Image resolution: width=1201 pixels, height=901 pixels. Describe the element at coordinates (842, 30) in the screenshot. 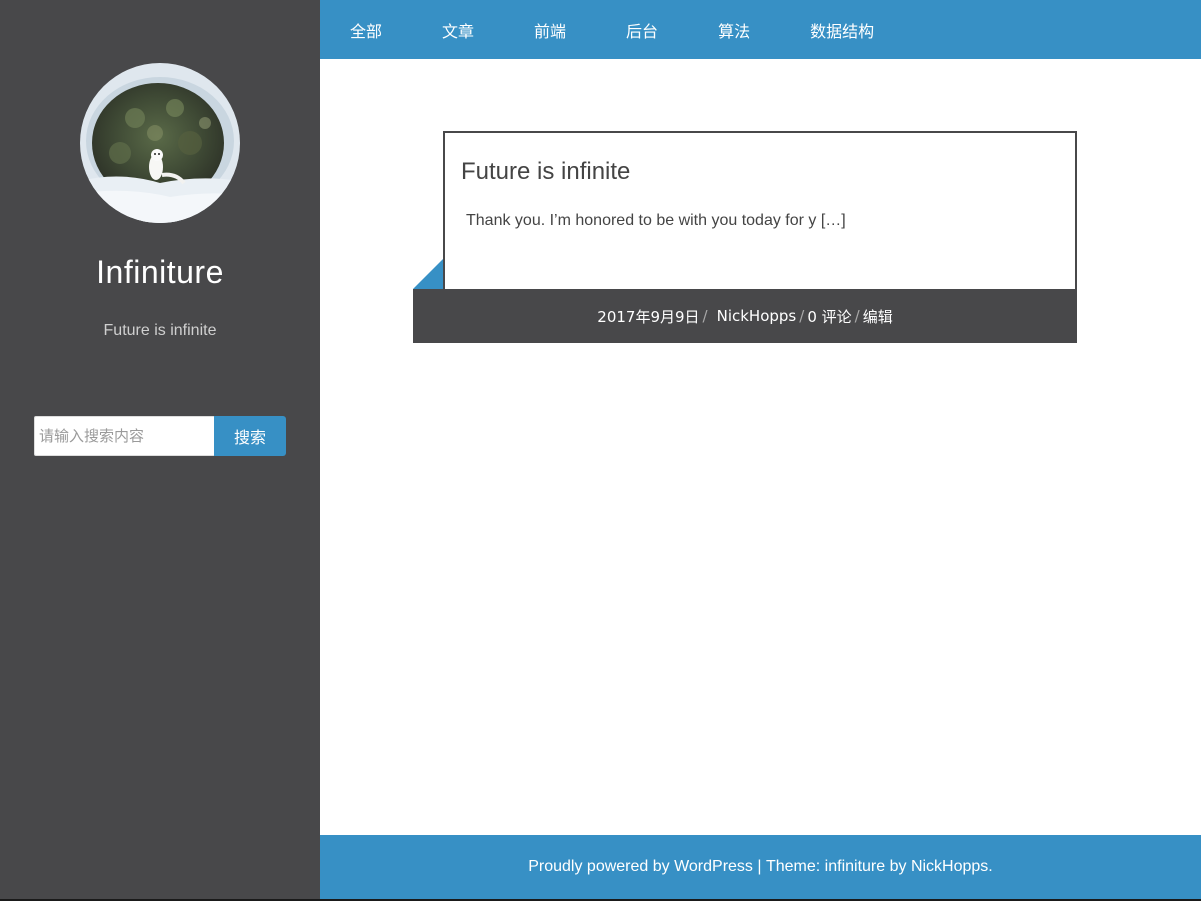

I see `nav-item-data-structures: 数据结构` at that location.